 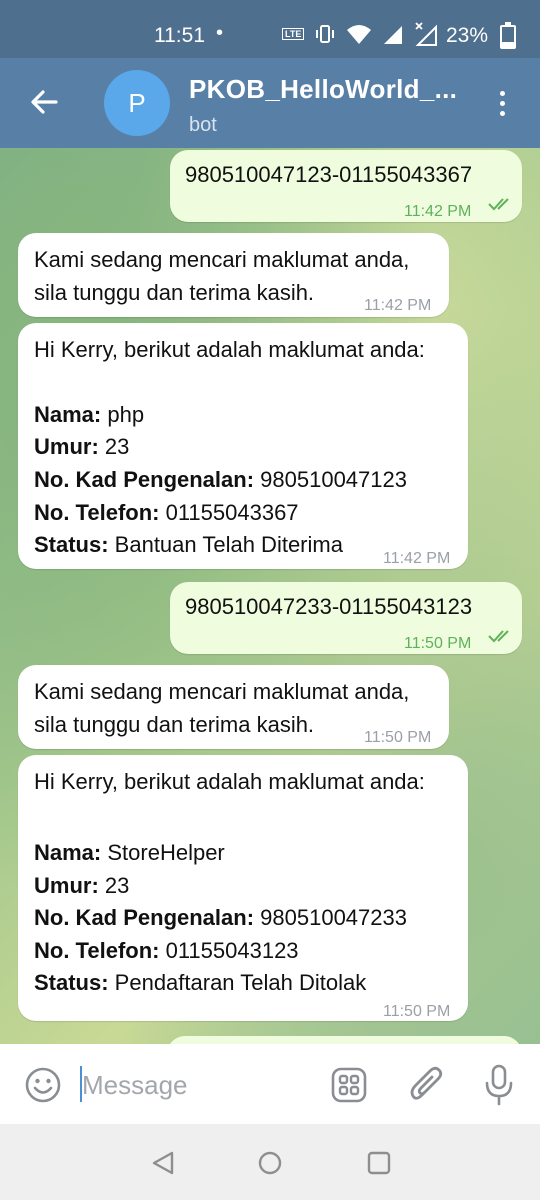 I want to click on message-input-bar: Message, so click(x=270, y=1084).